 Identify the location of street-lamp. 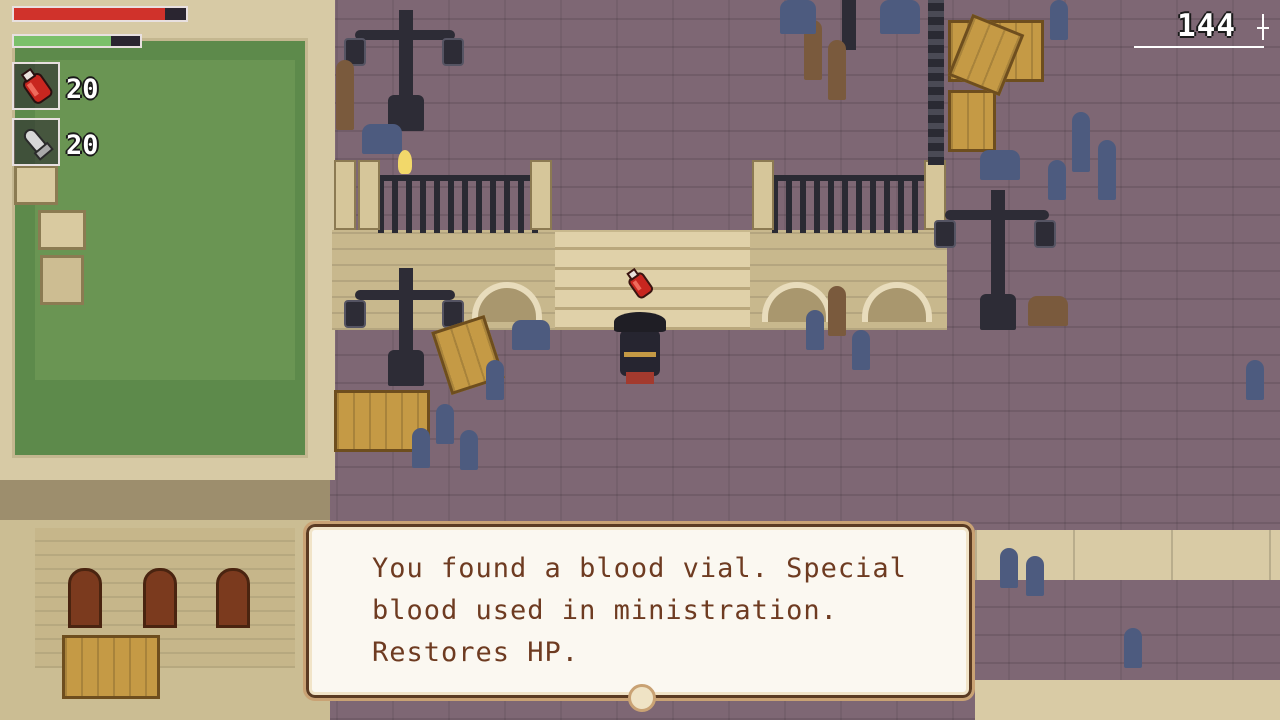
(998, 245).